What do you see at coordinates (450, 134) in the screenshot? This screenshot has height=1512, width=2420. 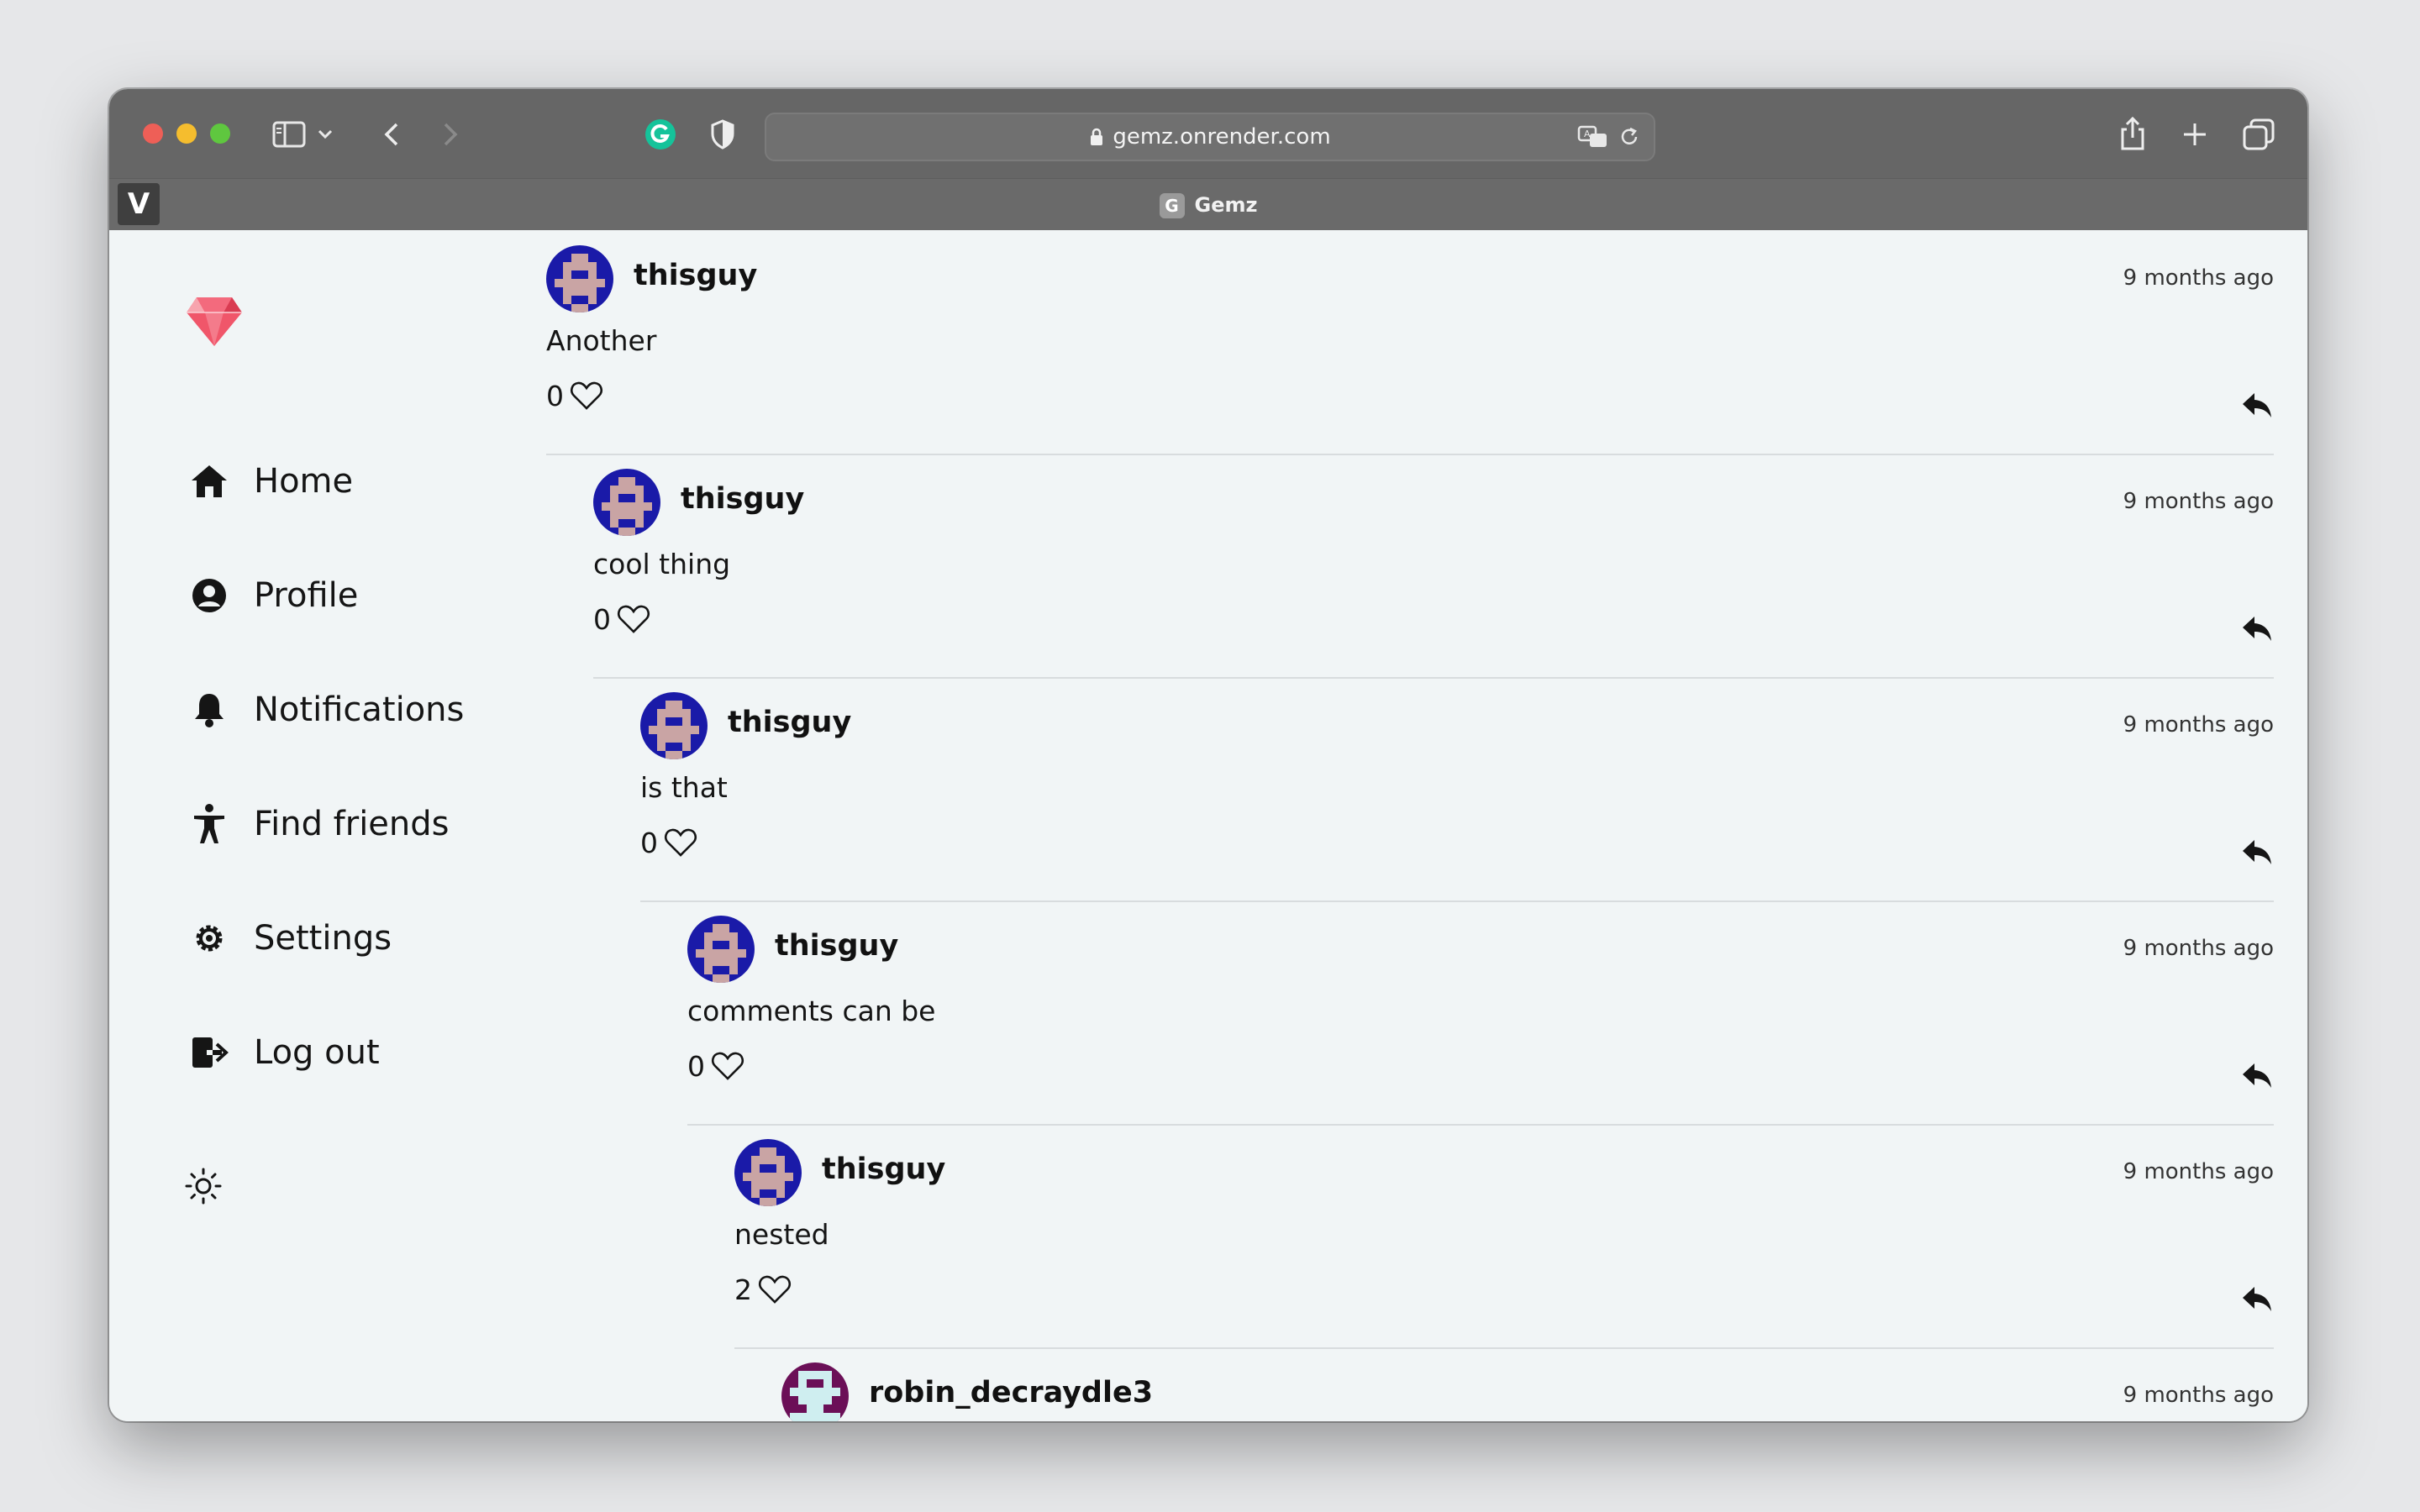 I see `forward-icon` at bounding box center [450, 134].